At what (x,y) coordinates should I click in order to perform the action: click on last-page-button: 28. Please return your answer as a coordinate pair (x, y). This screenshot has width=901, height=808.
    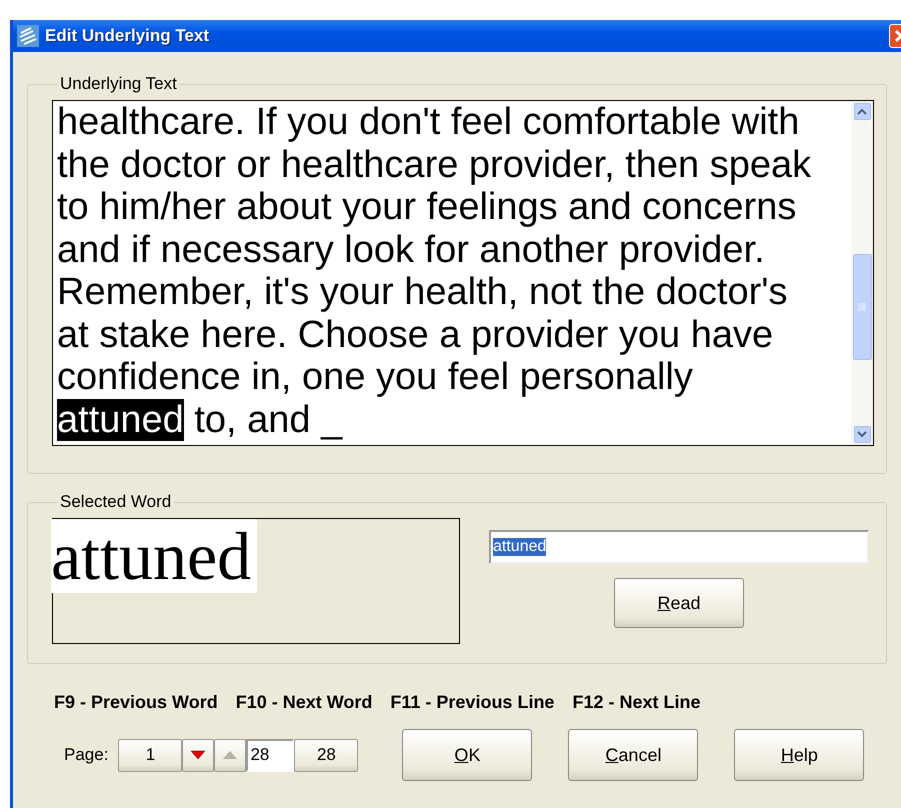
    Looking at the image, I should click on (326, 755).